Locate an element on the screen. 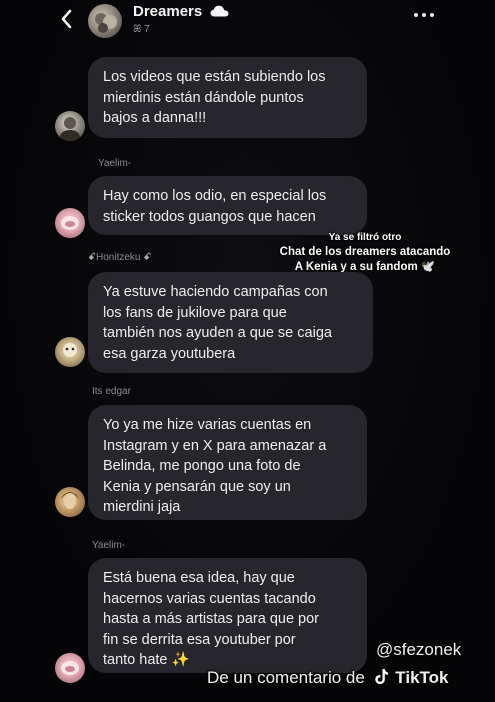  message-line: mierdinis están dándole puntos is located at coordinates (203, 97).